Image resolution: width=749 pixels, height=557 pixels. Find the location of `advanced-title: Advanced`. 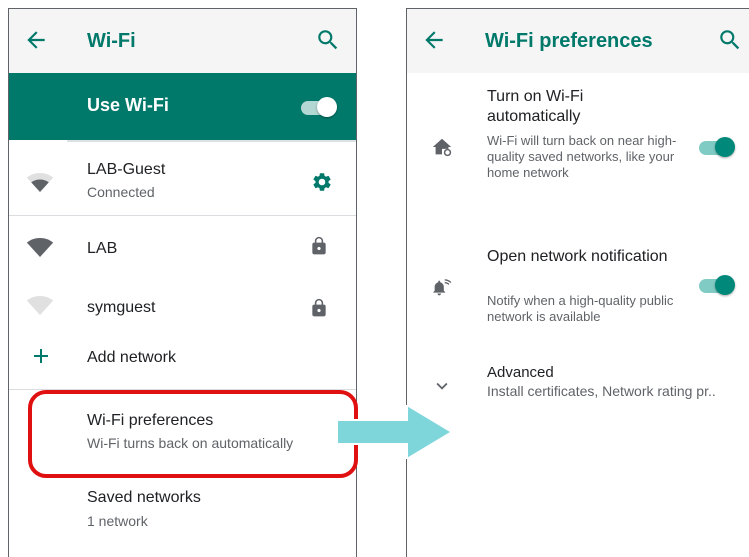

advanced-title: Advanced is located at coordinates (520, 372).